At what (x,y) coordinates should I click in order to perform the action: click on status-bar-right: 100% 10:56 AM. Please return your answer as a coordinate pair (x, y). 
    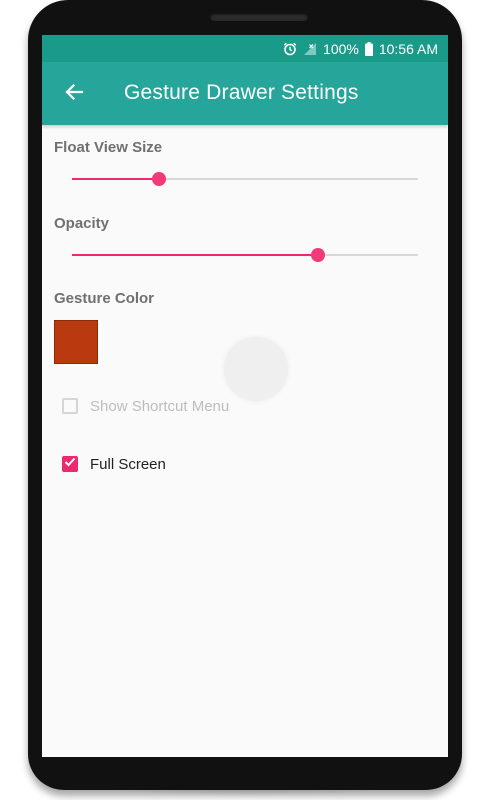
    Looking at the image, I should click on (360, 48).